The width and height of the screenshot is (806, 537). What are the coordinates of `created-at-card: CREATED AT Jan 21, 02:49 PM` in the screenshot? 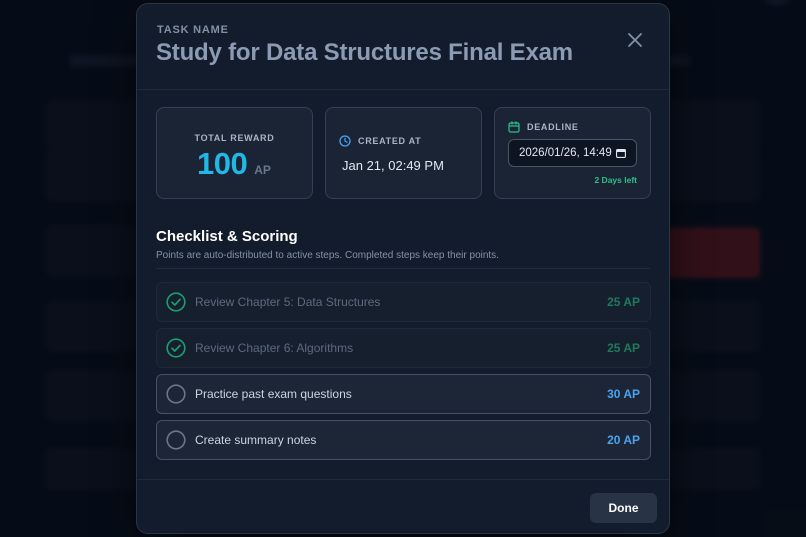 It's located at (403, 153).